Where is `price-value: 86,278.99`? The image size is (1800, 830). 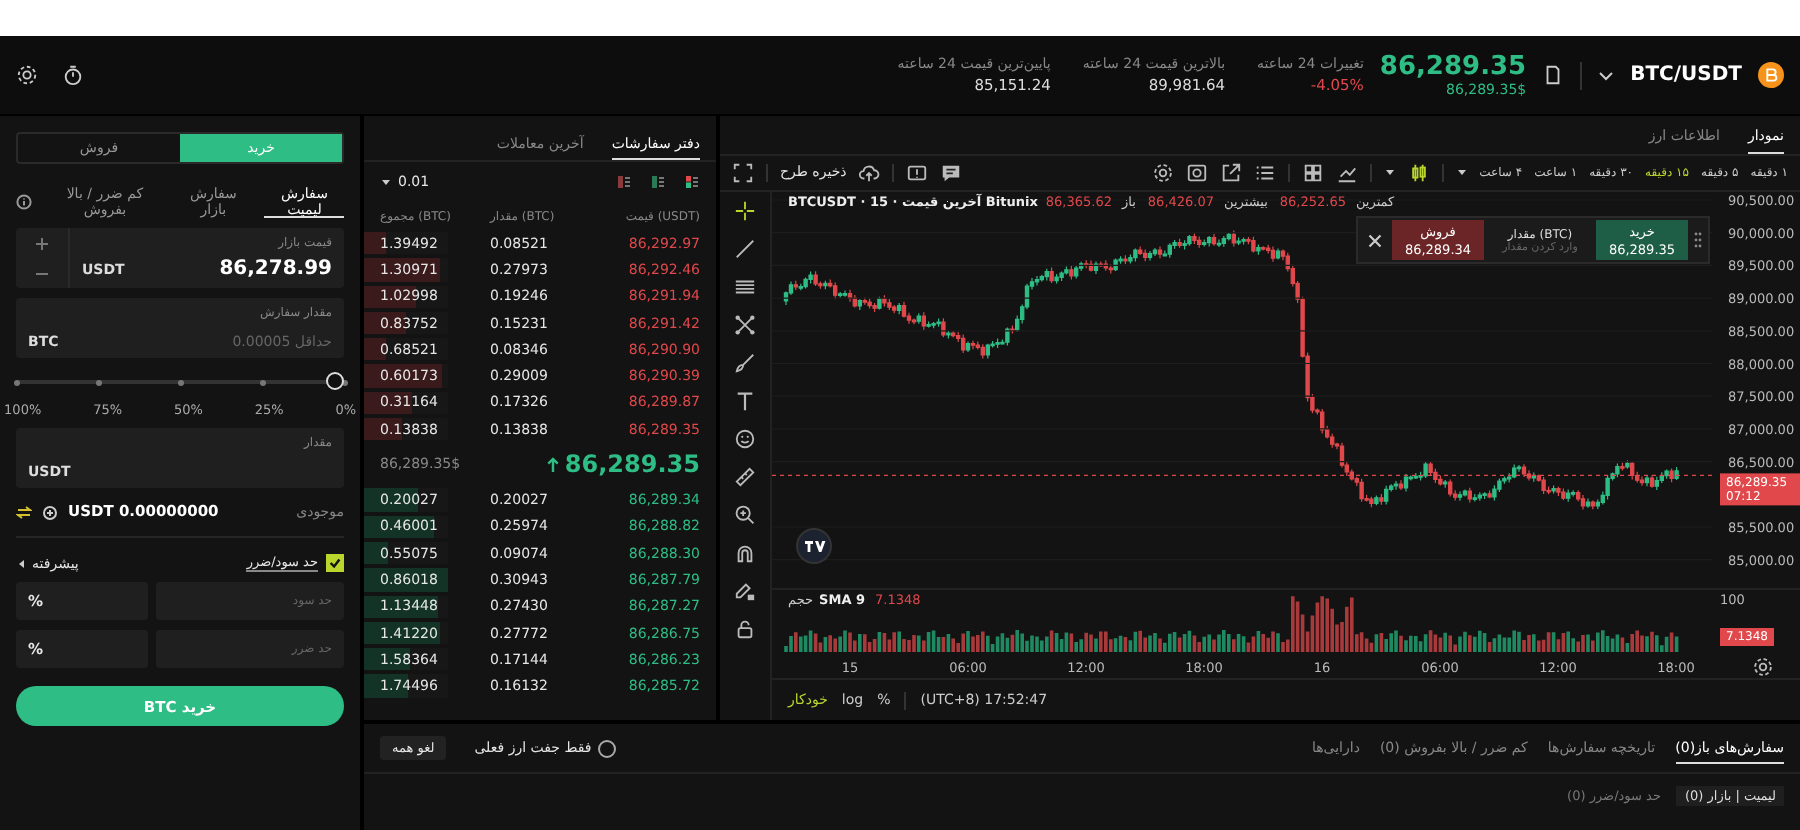
price-value: 86,278.99 is located at coordinates (275, 269).